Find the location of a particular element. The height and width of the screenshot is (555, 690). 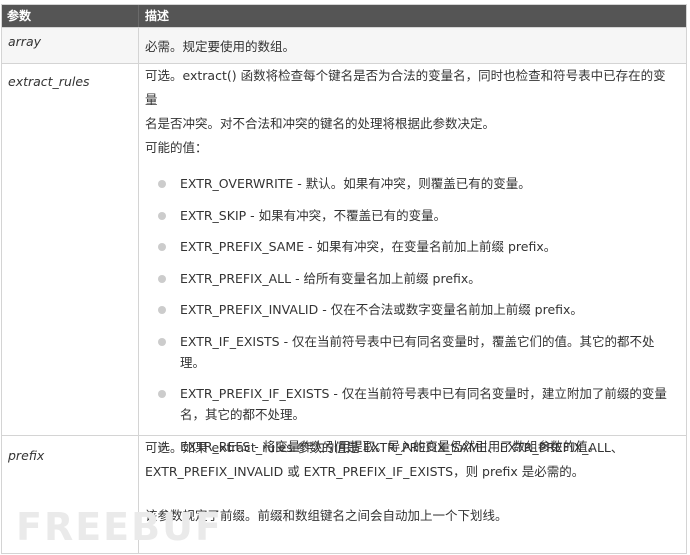

param-name-array: array is located at coordinates (70, 45).